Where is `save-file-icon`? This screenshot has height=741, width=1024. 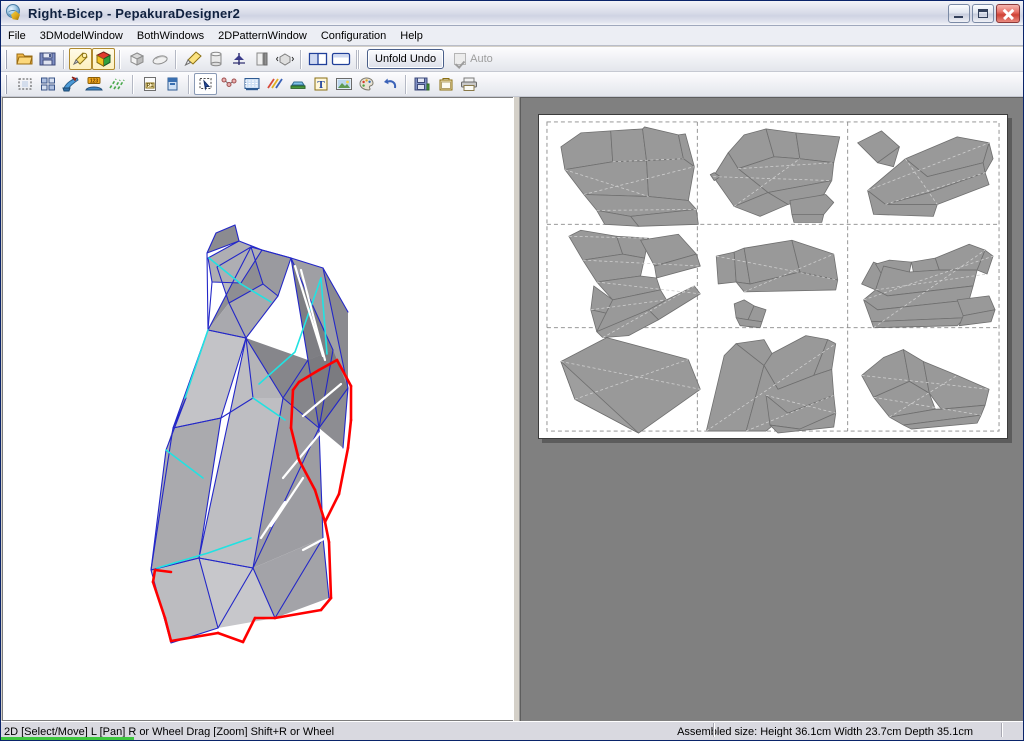 save-file-icon is located at coordinates (47, 59).